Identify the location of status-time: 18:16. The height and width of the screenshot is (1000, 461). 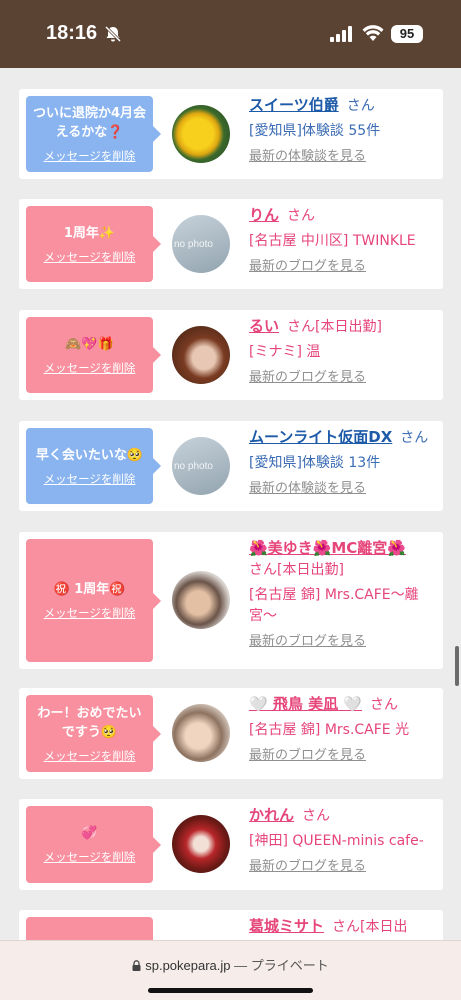
(72, 33).